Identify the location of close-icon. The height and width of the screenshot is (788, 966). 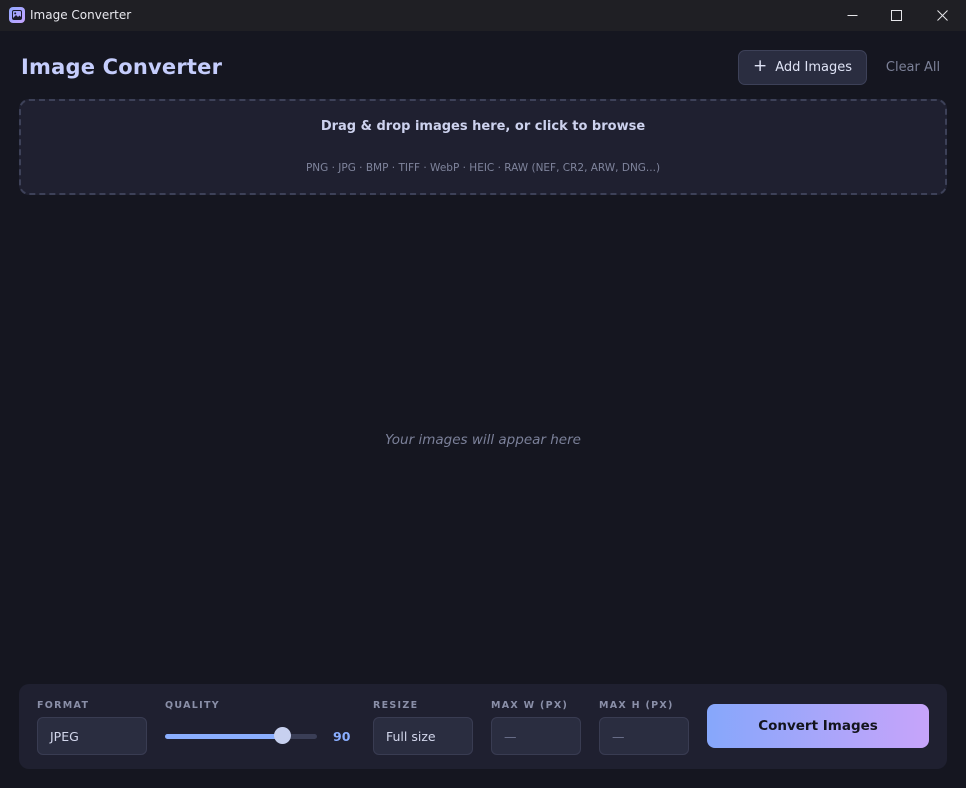
(942, 15).